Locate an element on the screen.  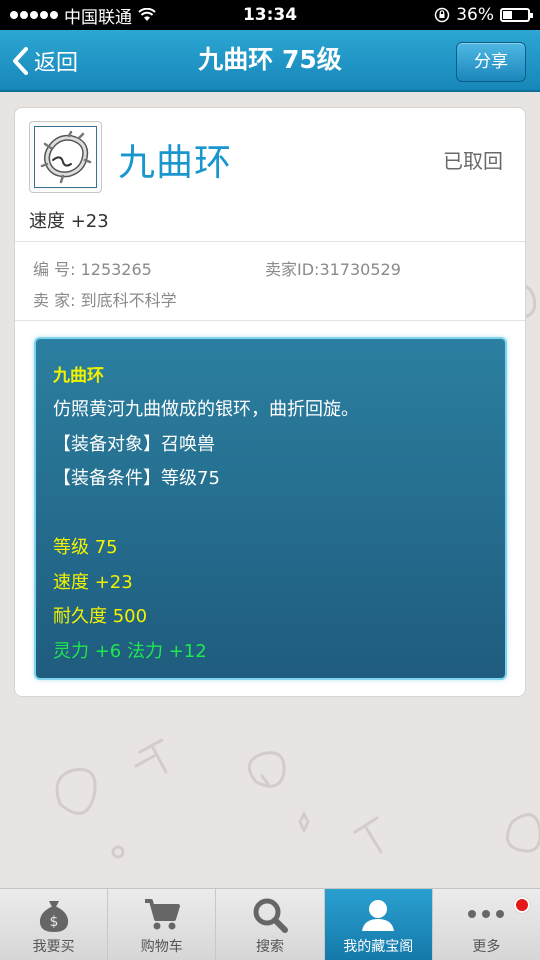
status-right: 36% is located at coordinates (483, 15).